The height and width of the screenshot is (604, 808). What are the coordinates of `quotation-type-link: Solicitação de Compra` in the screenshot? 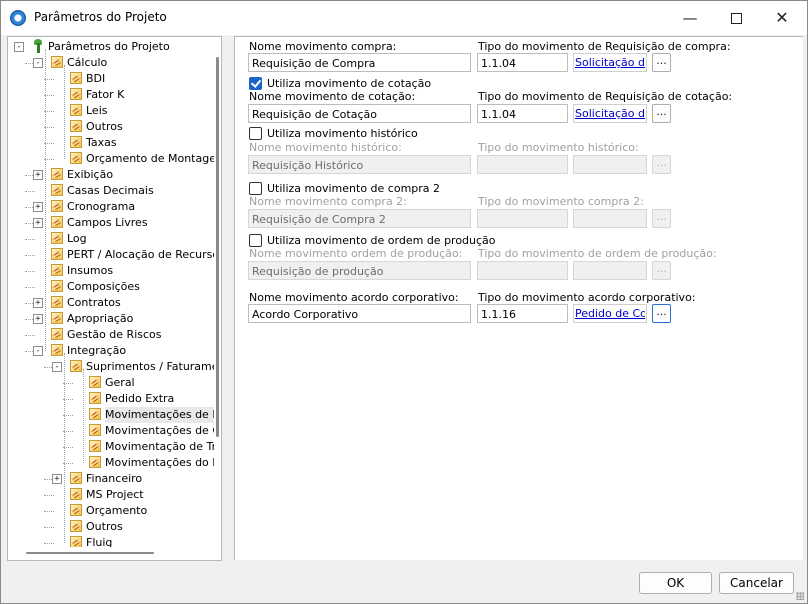 It's located at (610, 113).